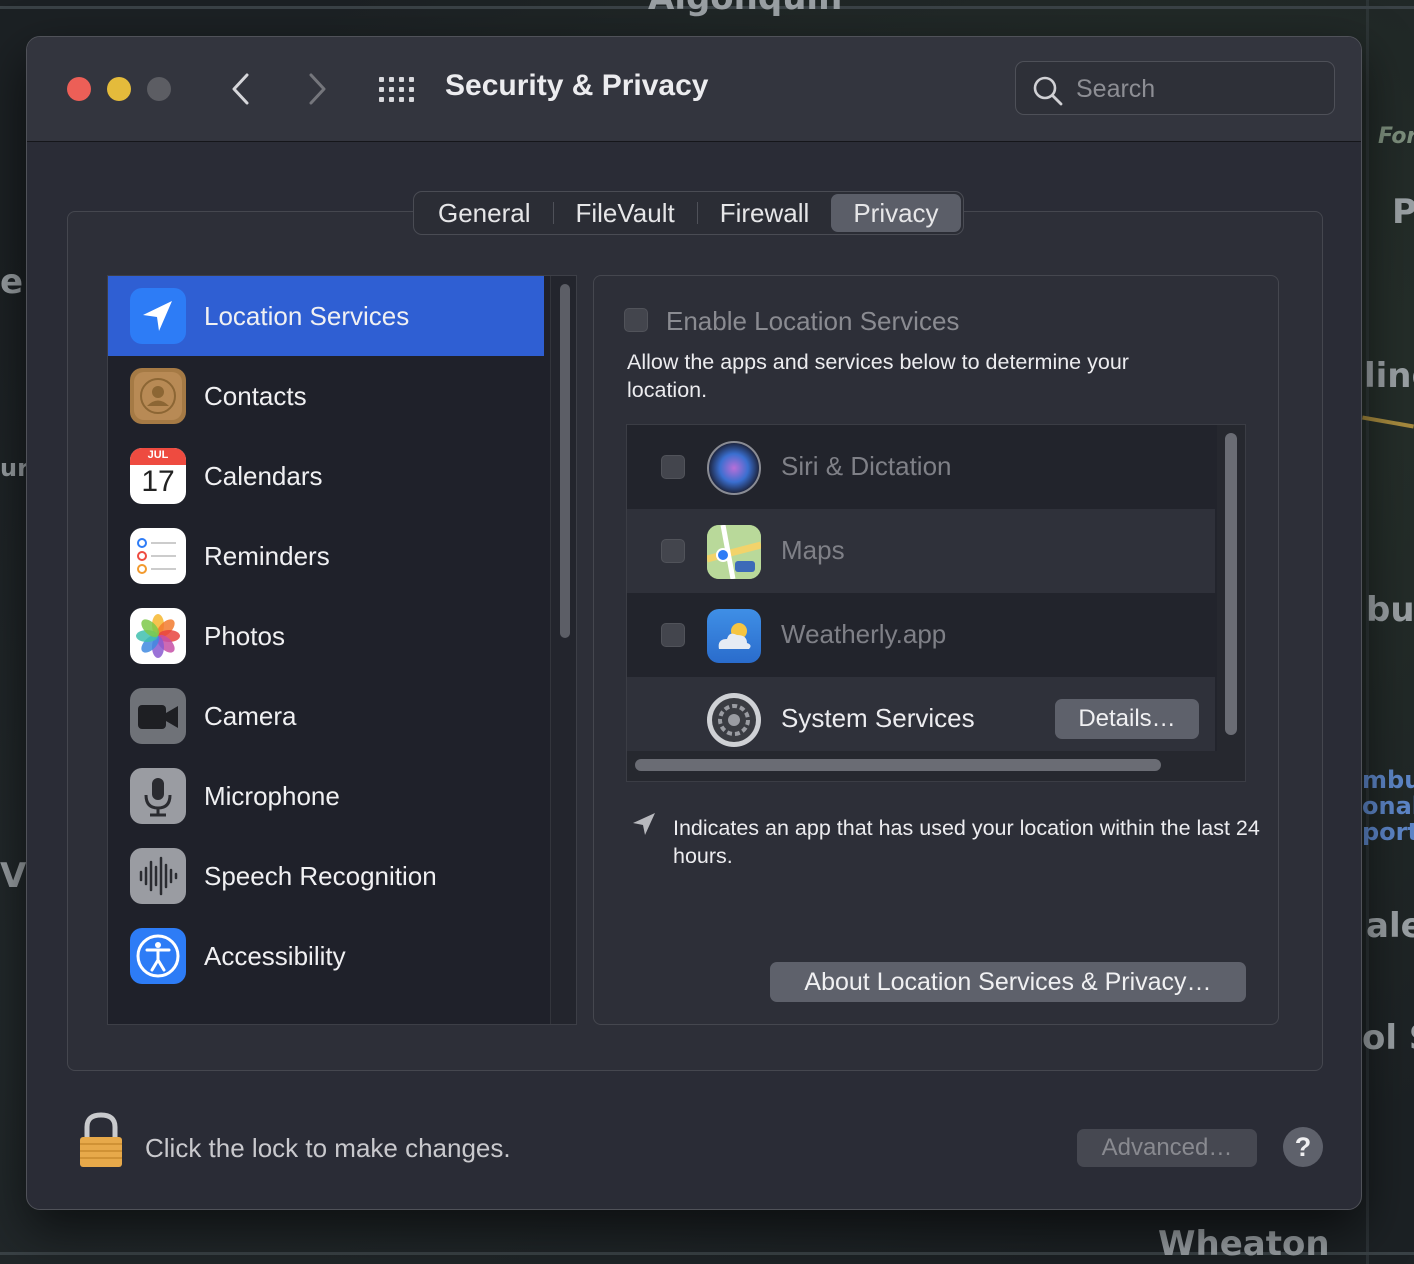 The image size is (1414, 1264). What do you see at coordinates (328, 1148) in the screenshot?
I see `lock-instruction-text: Click the lock to make changes.` at bounding box center [328, 1148].